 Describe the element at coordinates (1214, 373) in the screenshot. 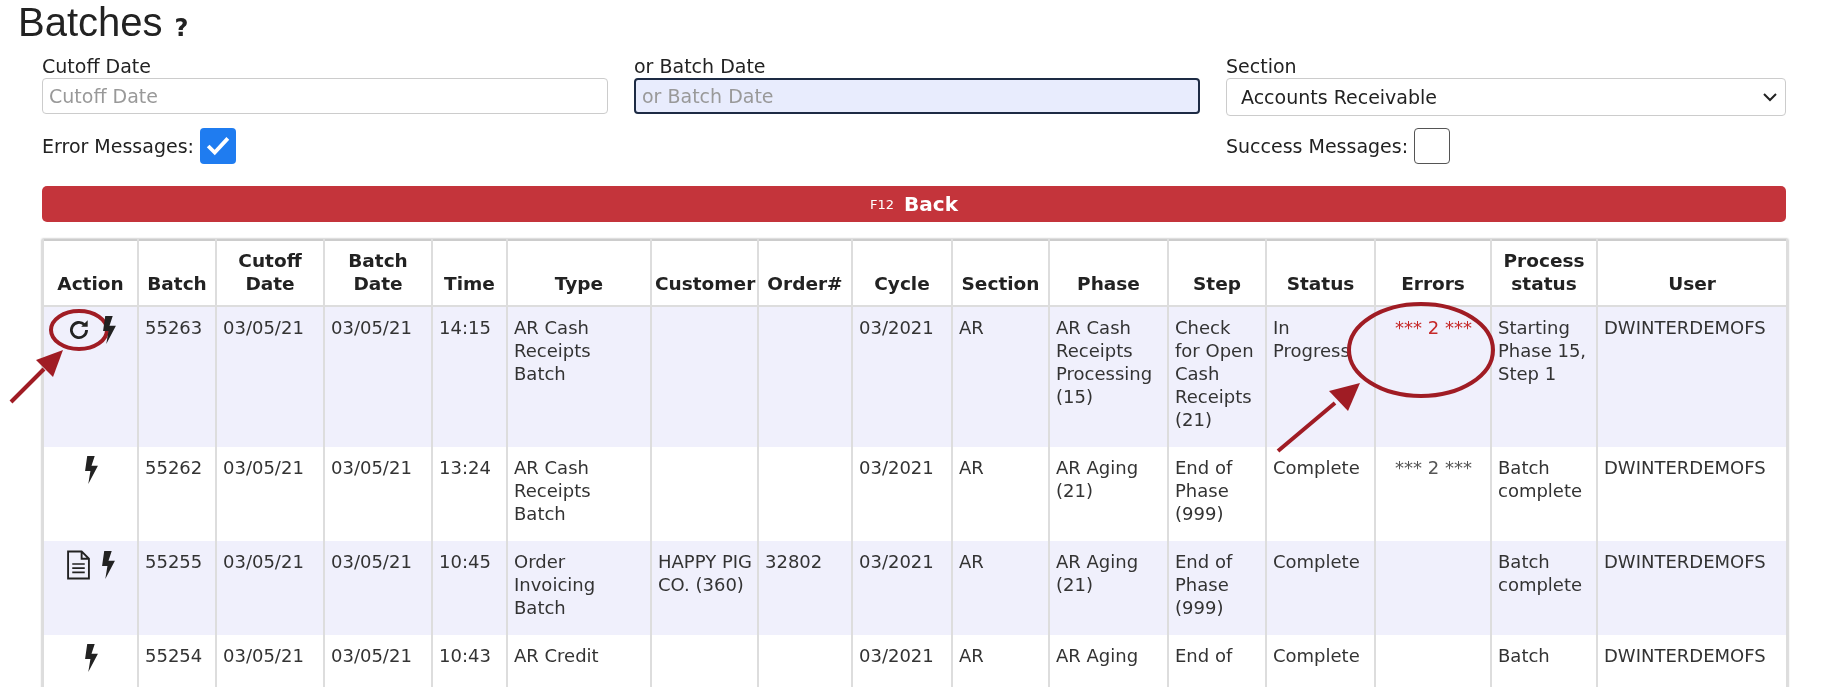

I see `step-cell: Check for Open Cash Receipts (21)` at that location.